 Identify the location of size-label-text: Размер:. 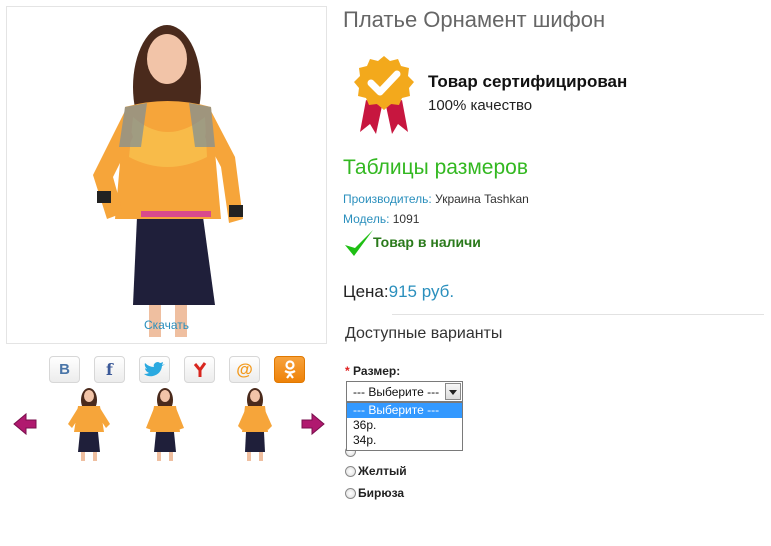
(377, 371).